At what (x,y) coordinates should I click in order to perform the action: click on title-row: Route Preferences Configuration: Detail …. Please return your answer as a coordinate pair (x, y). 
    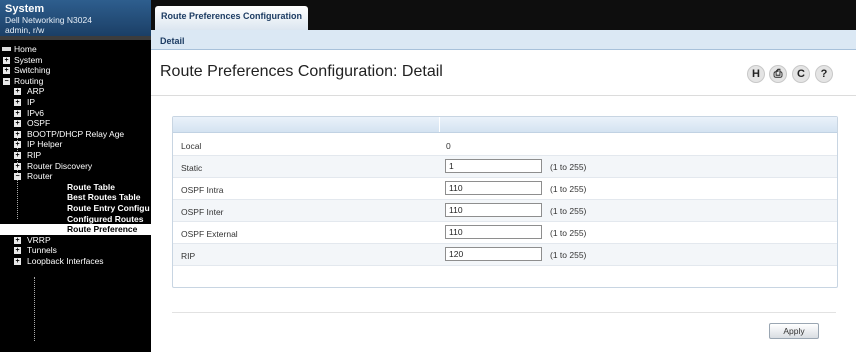
    Looking at the image, I should click on (503, 73).